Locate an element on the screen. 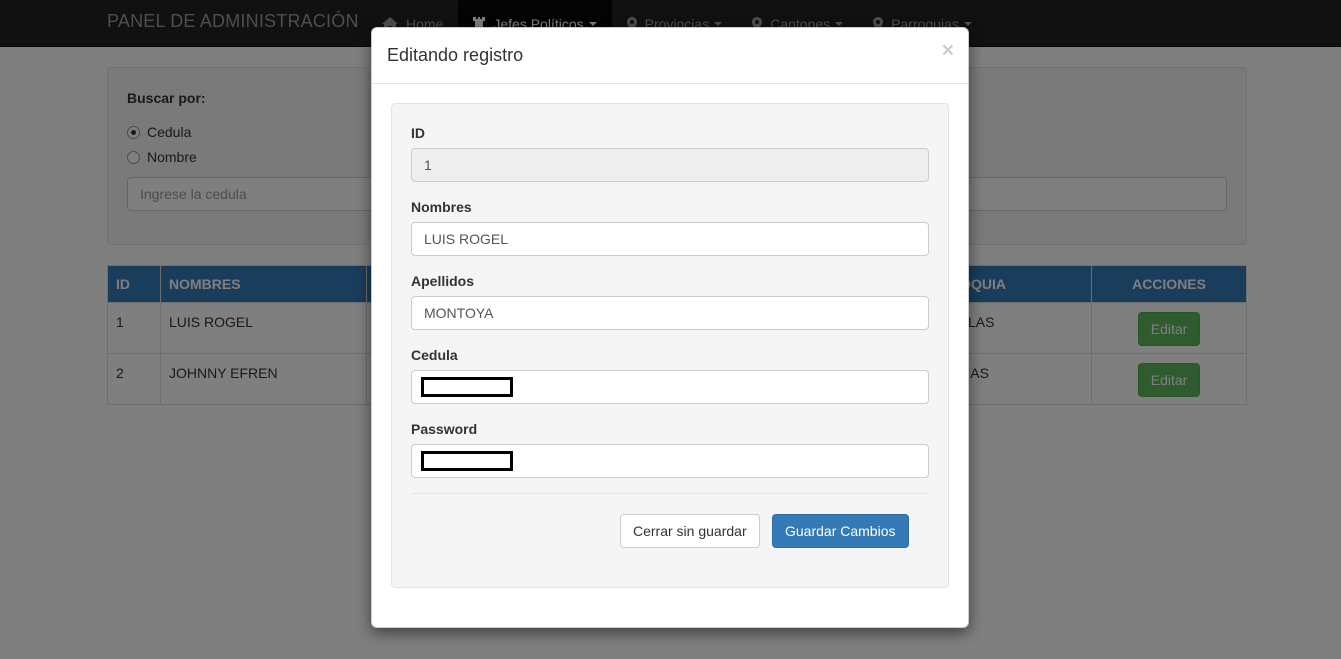 This screenshot has width=1341, height=659. apellidos-field: MONTOYA is located at coordinates (670, 313).